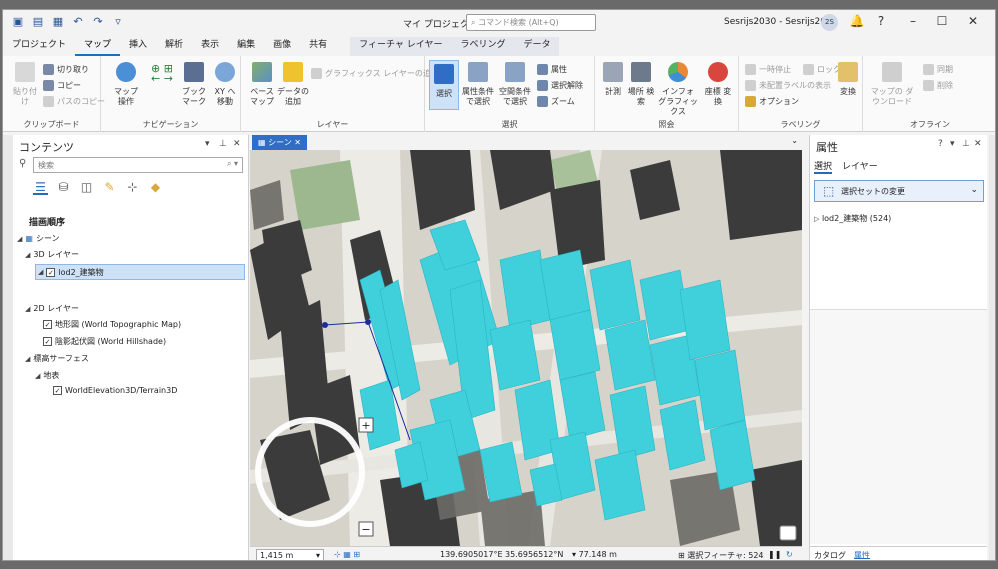  I want to click on measure-button: 計測, so click(613, 79).